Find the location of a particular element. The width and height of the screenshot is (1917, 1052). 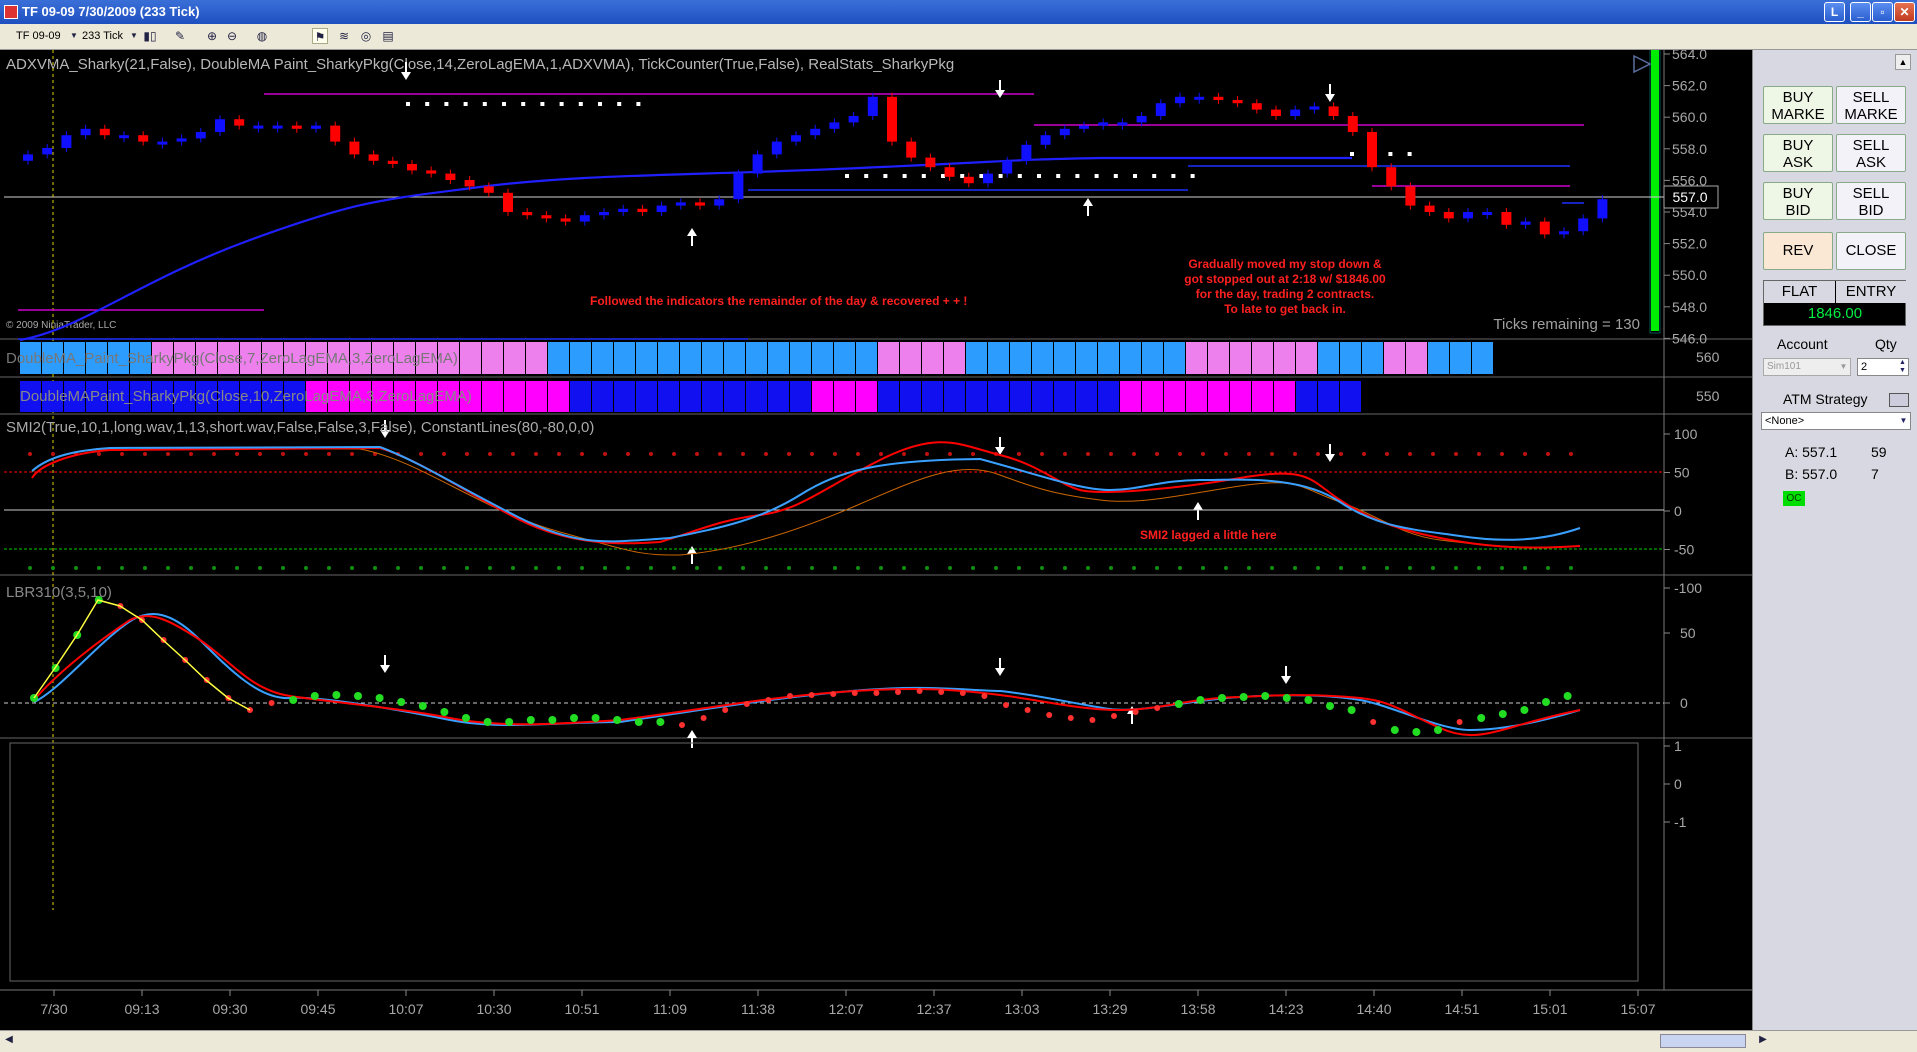

instrument-selector: TF 09-09 is located at coordinates (38, 36).